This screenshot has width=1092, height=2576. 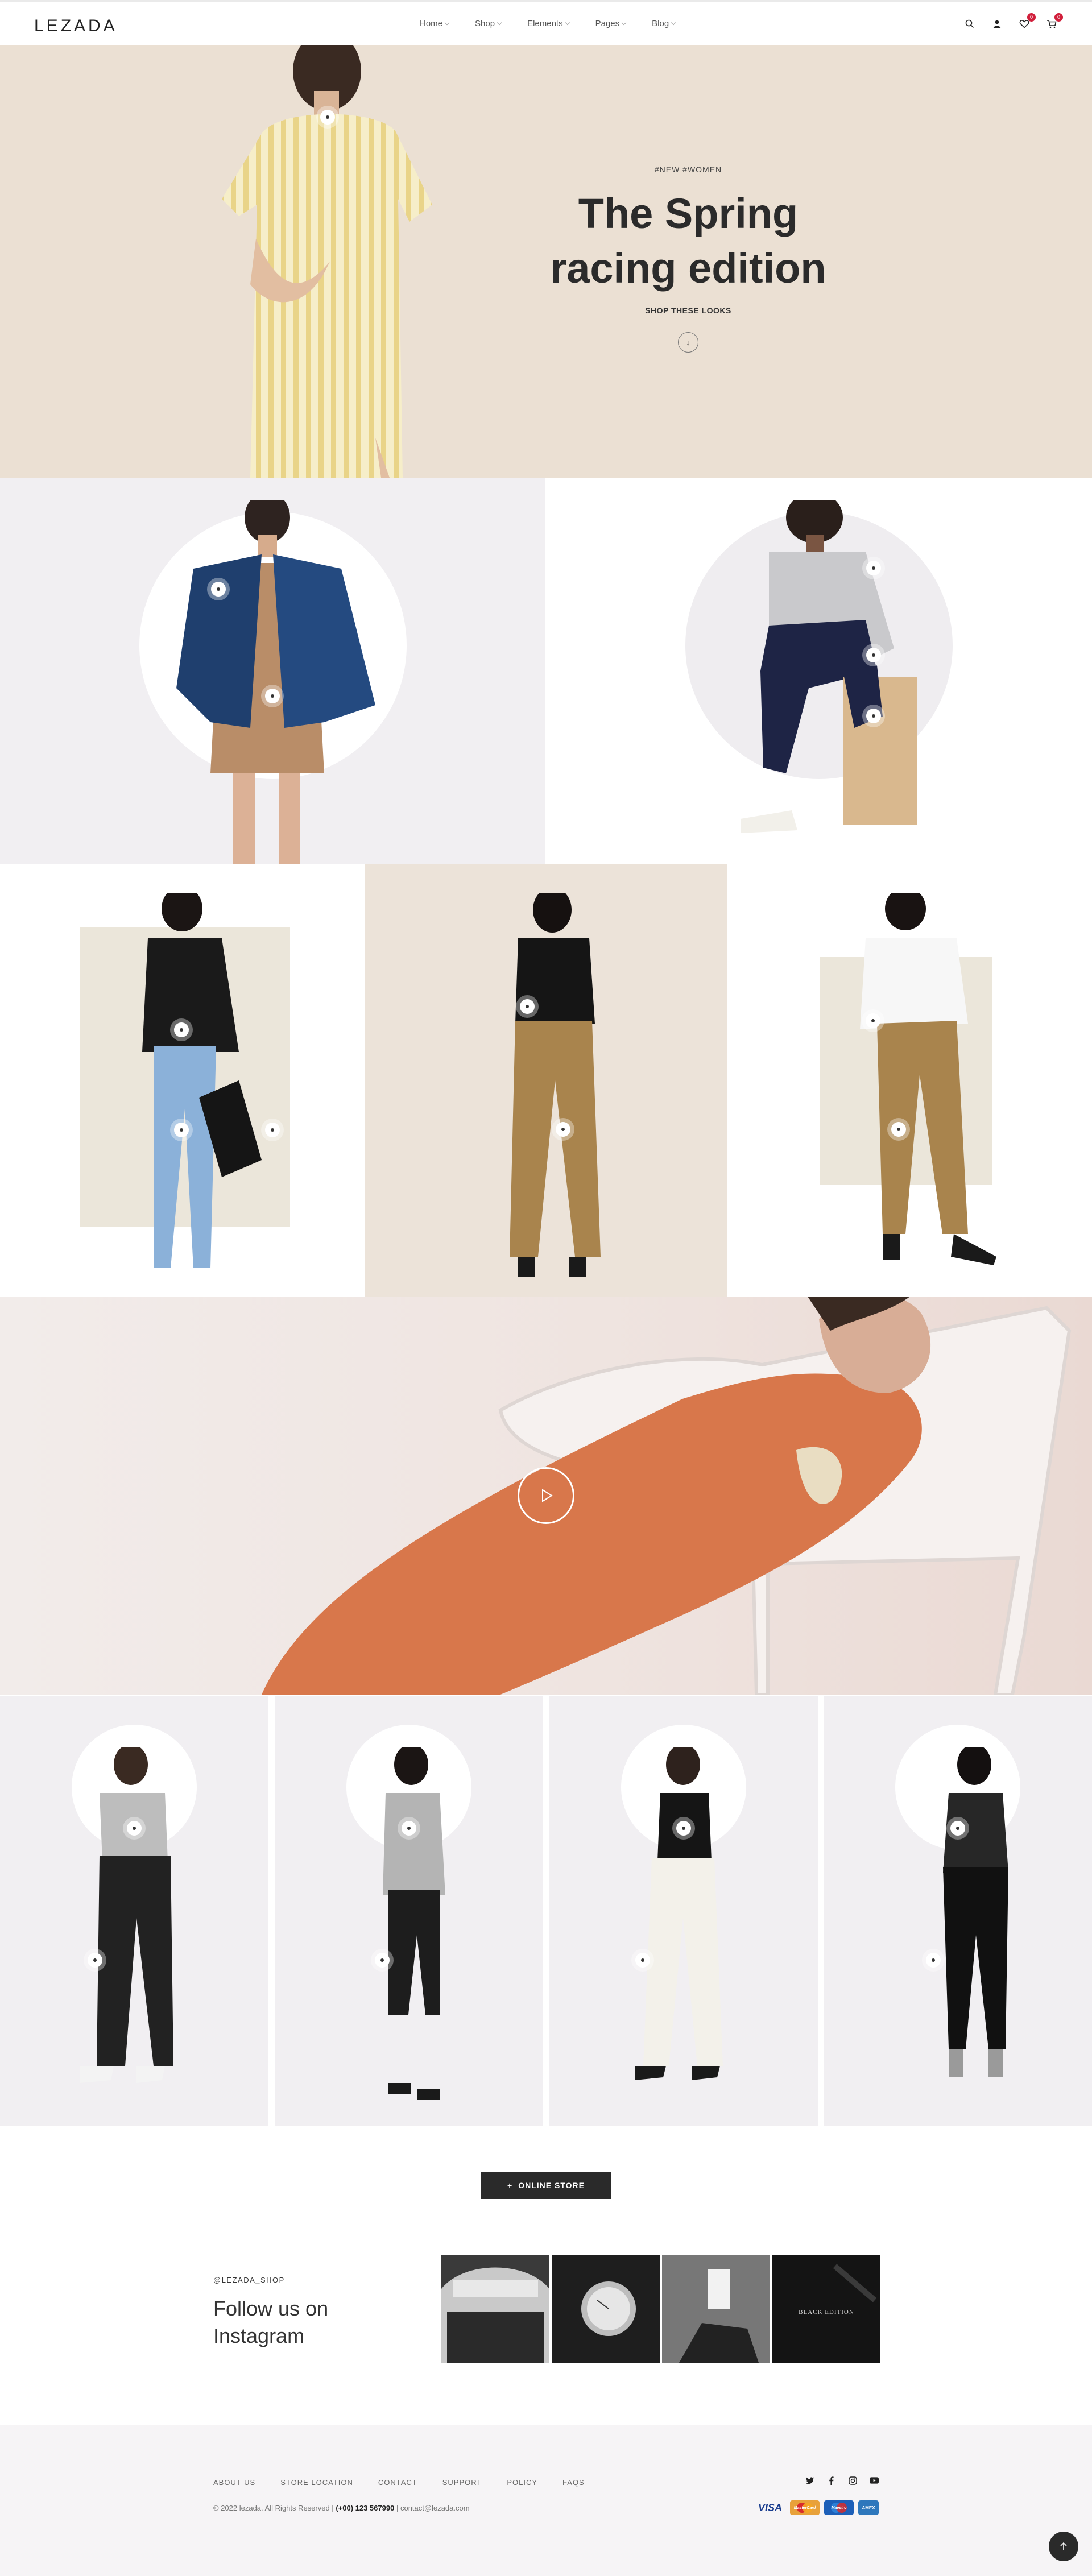 I want to click on arrow-down-icon: ↓, so click(x=688, y=342).